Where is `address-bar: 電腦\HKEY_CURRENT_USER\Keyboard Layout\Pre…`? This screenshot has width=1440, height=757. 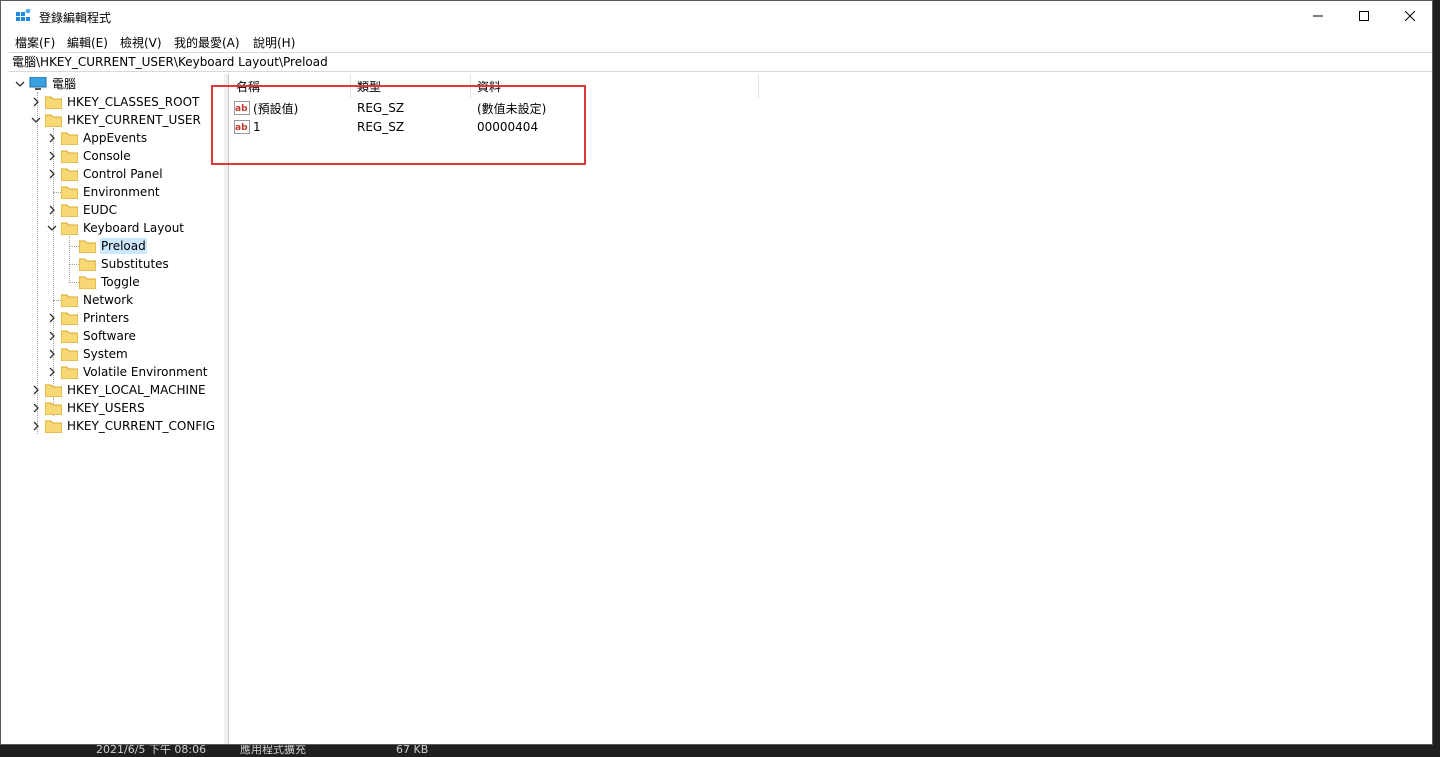
address-bar: 電腦\HKEY_CURRENT_USER\Keyboard Layout\Pre… is located at coordinates (720, 62).